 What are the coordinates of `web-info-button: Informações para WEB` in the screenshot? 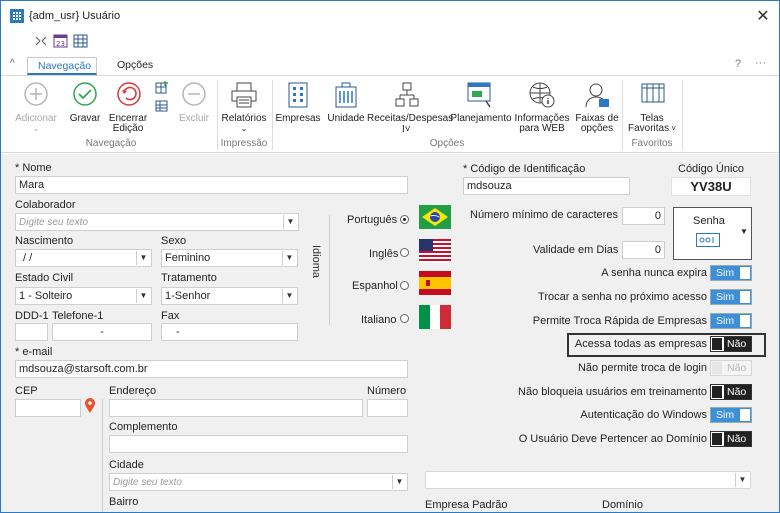 It's located at (542, 124).